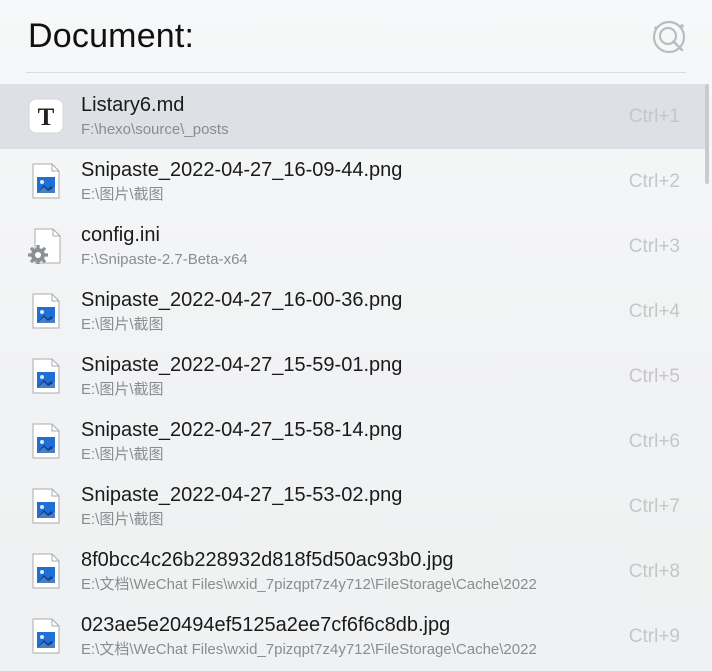 This screenshot has height=671, width=712. I want to click on result-file-name: 8f0bcc4c26b228932d818f5d50ac93b0.jpg, so click(267, 560).